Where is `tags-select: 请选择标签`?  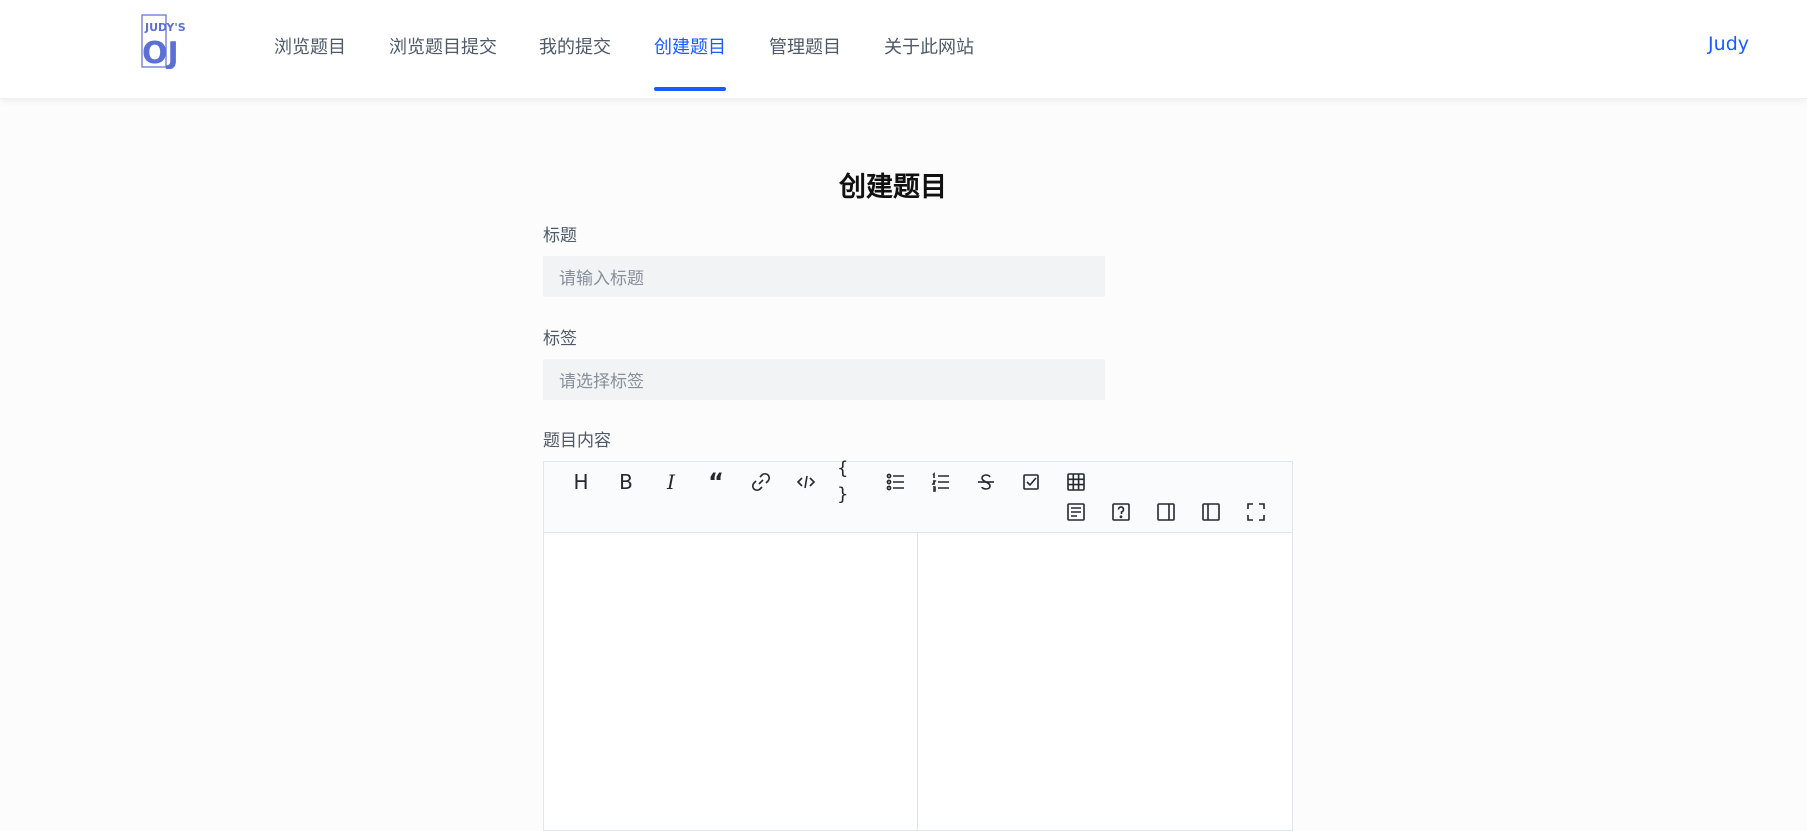 tags-select: 请选择标签 is located at coordinates (824, 379).